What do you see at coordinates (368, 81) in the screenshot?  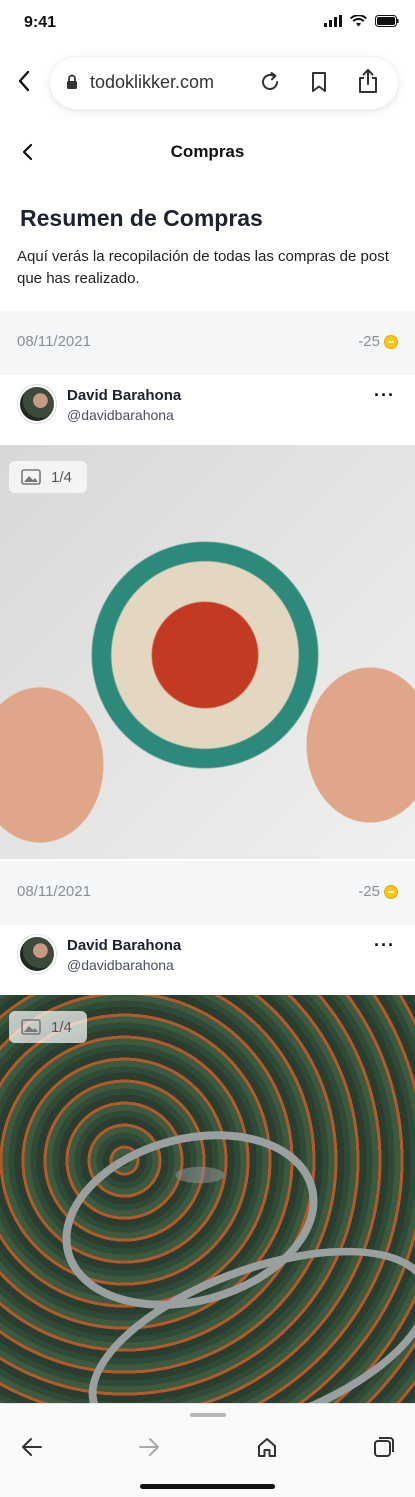 I see `share-icon` at bounding box center [368, 81].